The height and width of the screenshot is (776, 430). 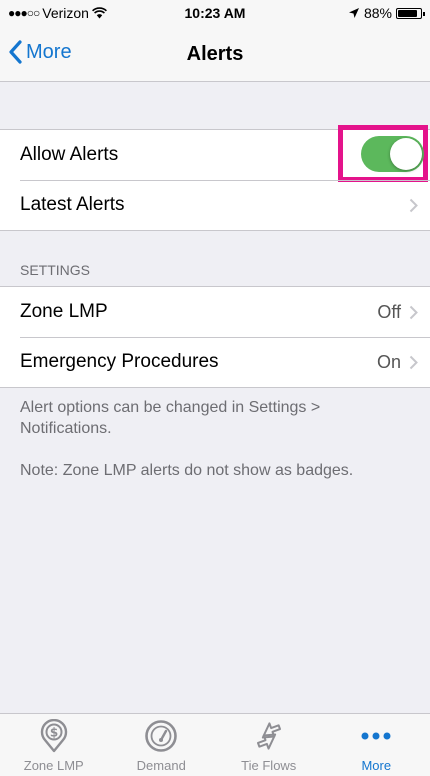 What do you see at coordinates (215, 13) in the screenshot?
I see `status-bar: ●●●○○ Verizon 10:23 AM 88%` at bounding box center [215, 13].